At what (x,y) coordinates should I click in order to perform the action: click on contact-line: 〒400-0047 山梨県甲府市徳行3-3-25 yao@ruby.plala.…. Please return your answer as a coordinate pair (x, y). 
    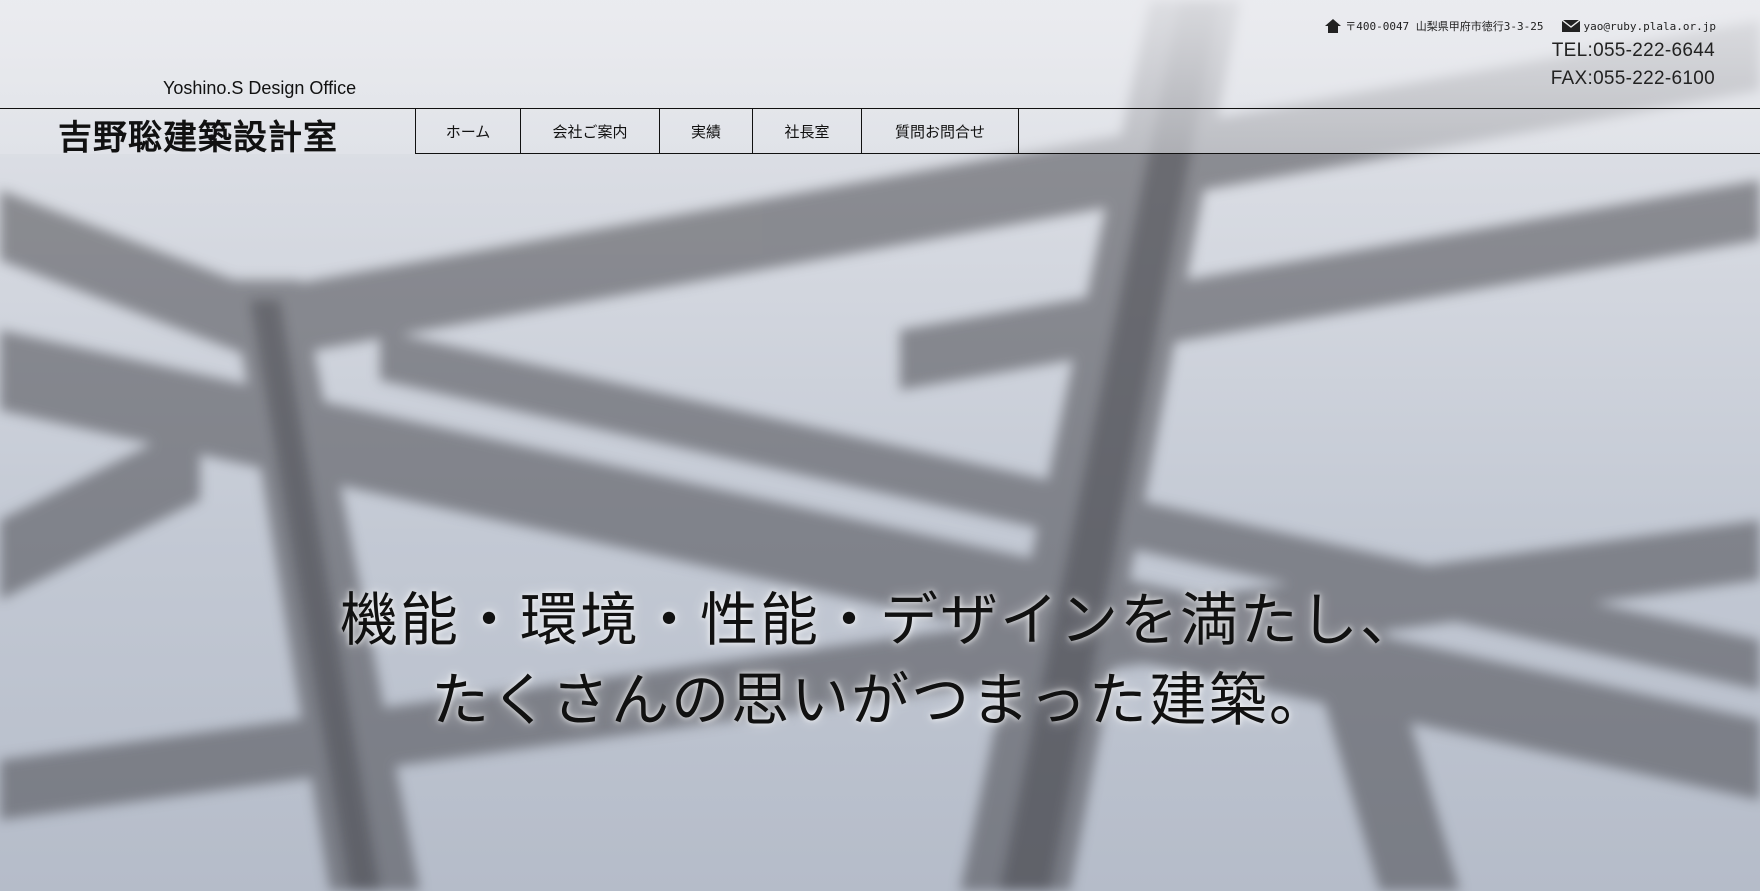
    Looking at the image, I should click on (1520, 26).